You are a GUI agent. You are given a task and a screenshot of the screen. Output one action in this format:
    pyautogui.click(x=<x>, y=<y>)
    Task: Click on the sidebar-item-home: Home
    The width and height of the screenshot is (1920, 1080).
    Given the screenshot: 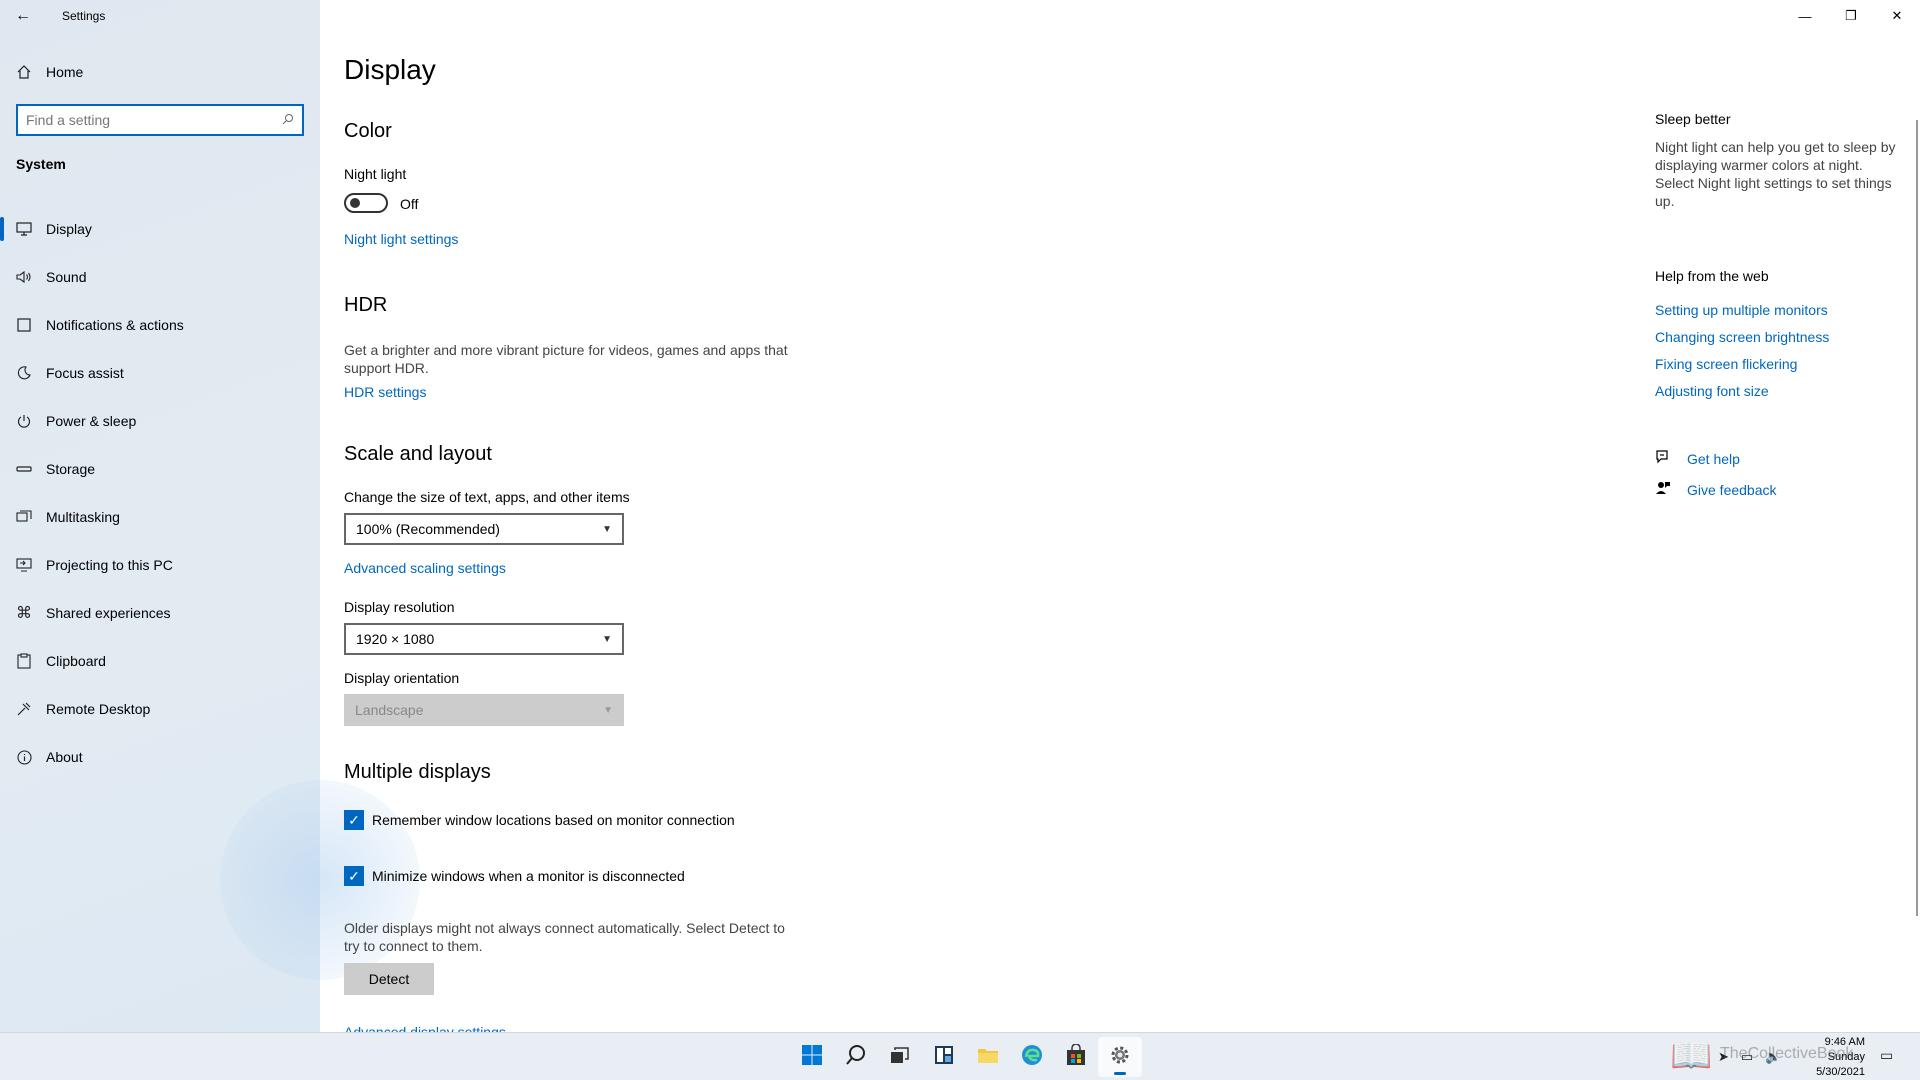 What is the action you would take?
    pyautogui.click(x=160, y=72)
    